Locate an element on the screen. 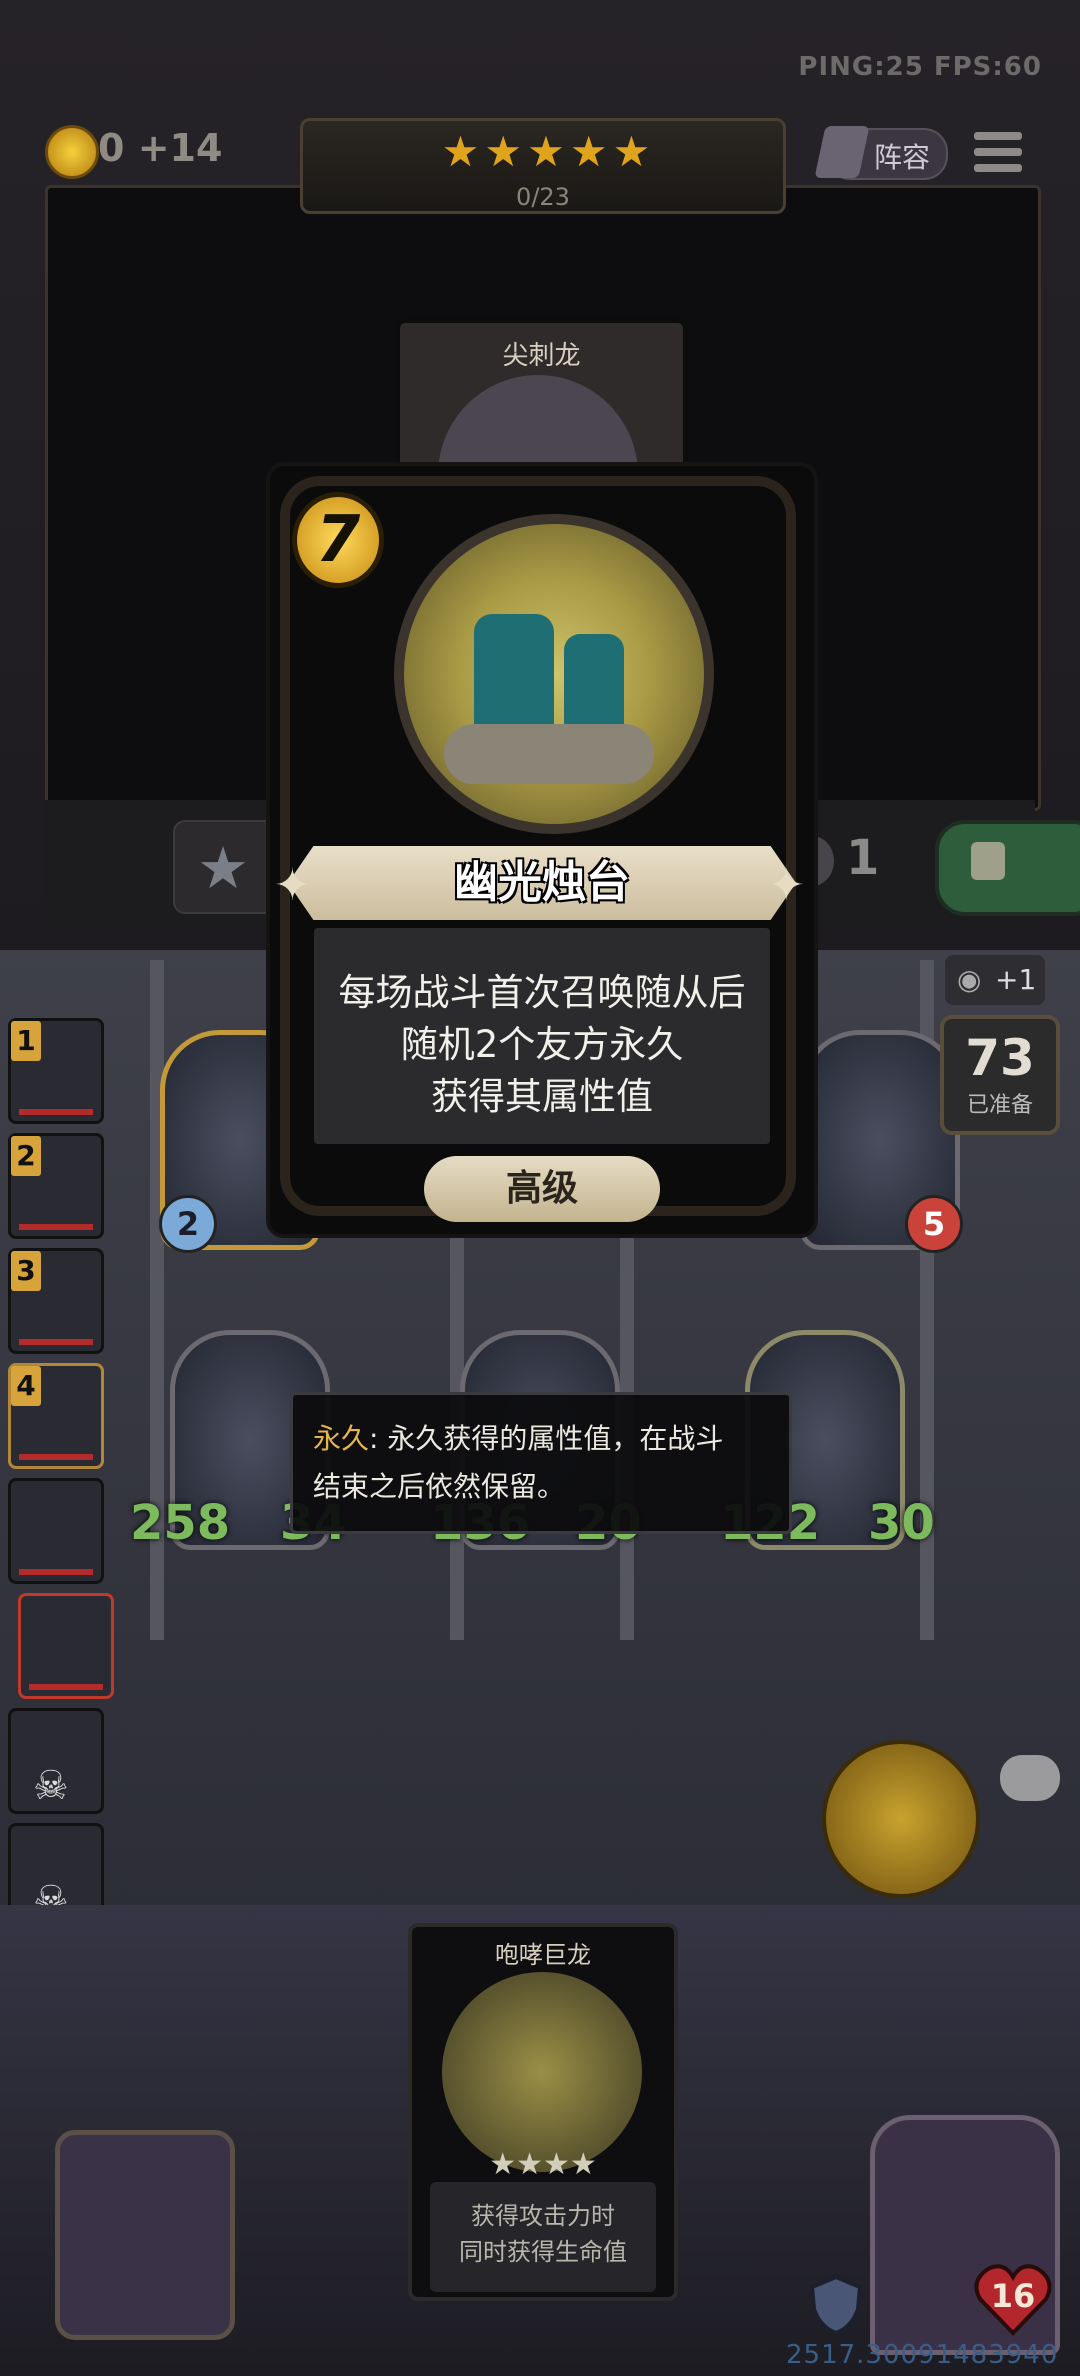  spectator-counter: ◉ +1 is located at coordinates (995, 980).